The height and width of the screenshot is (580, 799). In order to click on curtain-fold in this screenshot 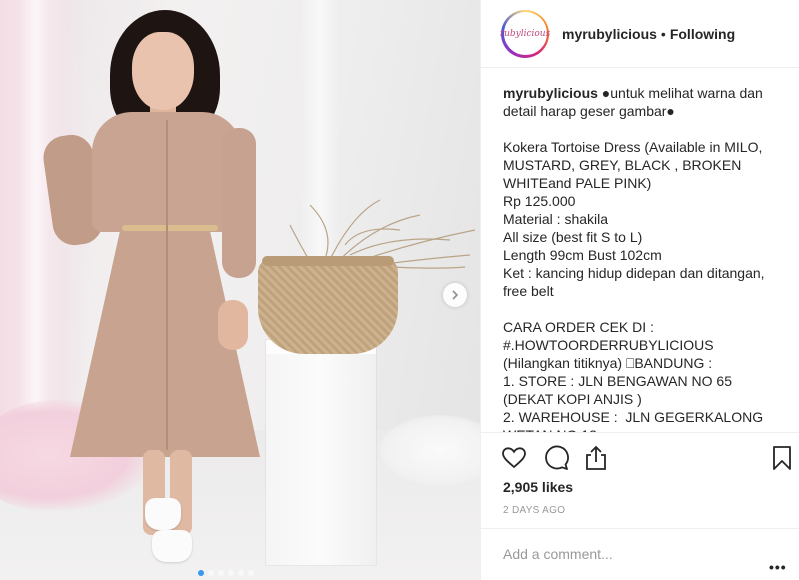, I will do `click(35, 220)`.